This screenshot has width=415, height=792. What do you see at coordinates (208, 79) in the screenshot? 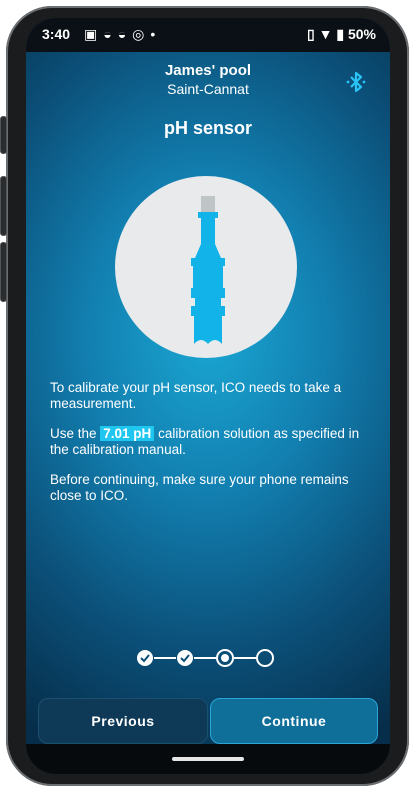
I see `pool-header: James' pool Saint-Cannat` at bounding box center [208, 79].